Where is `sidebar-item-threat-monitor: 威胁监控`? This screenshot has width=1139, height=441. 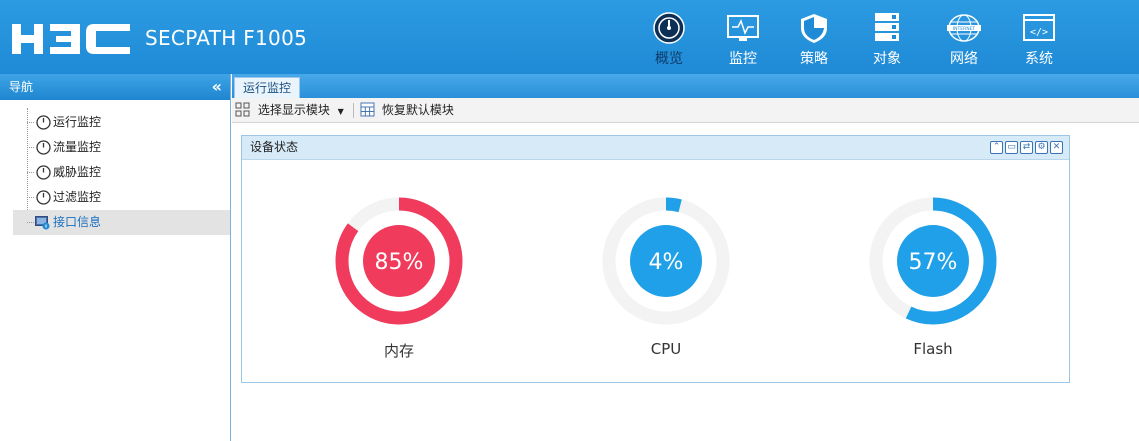
sidebar-item-threat-monitor: 威胁监控 is located at coordinates (115, 172).